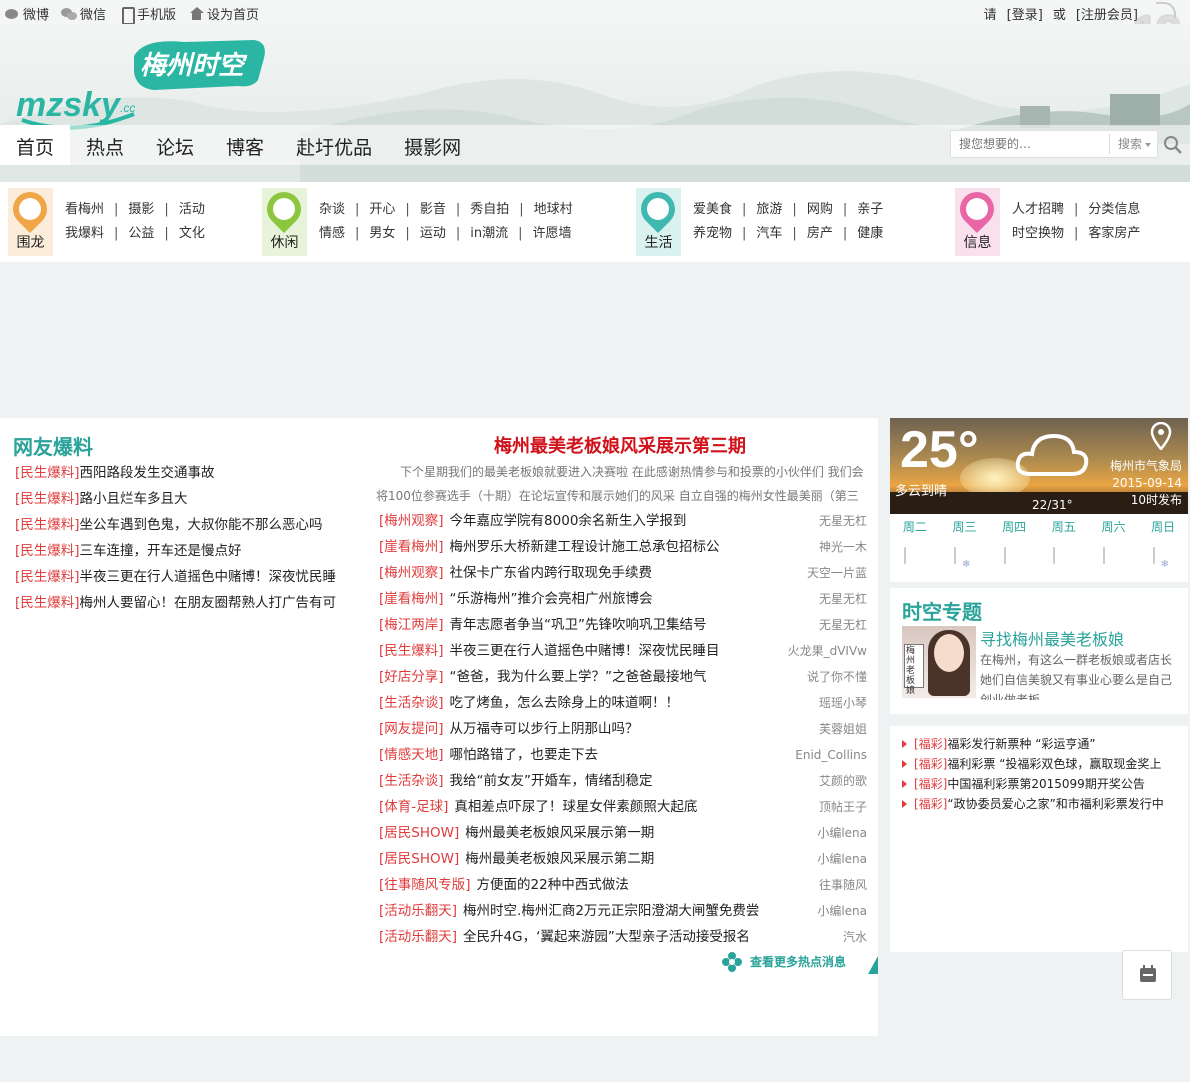  I want to click on hot-news-item: [情感天地] 哪怕路错了，也要走下去 Enid_Collins, so click(624, 755).